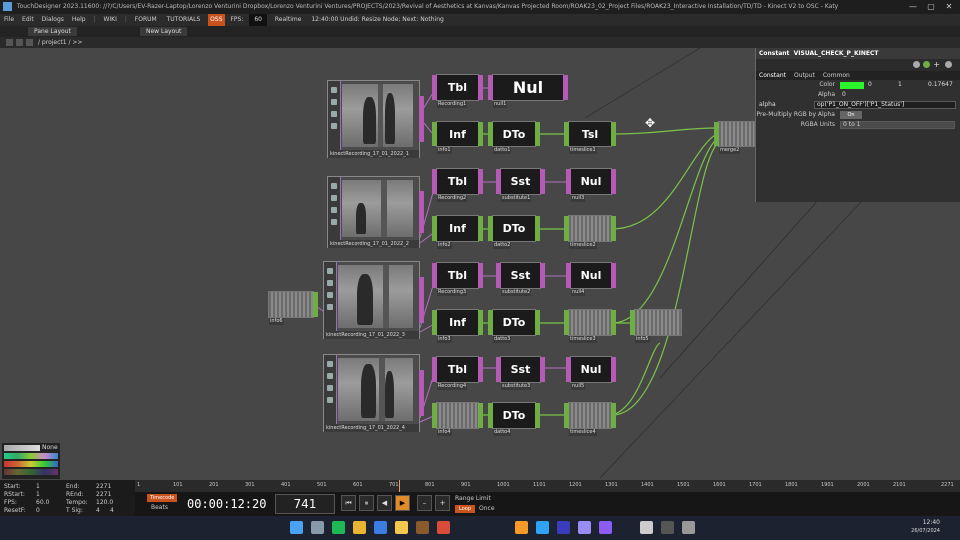 The width and height of the screenshot is (960, 540). What do you see at coordinates (457, 185) in the screenshot?
I see `tbl2-node: Tbl Recording2` at bounding box center [457, 185].